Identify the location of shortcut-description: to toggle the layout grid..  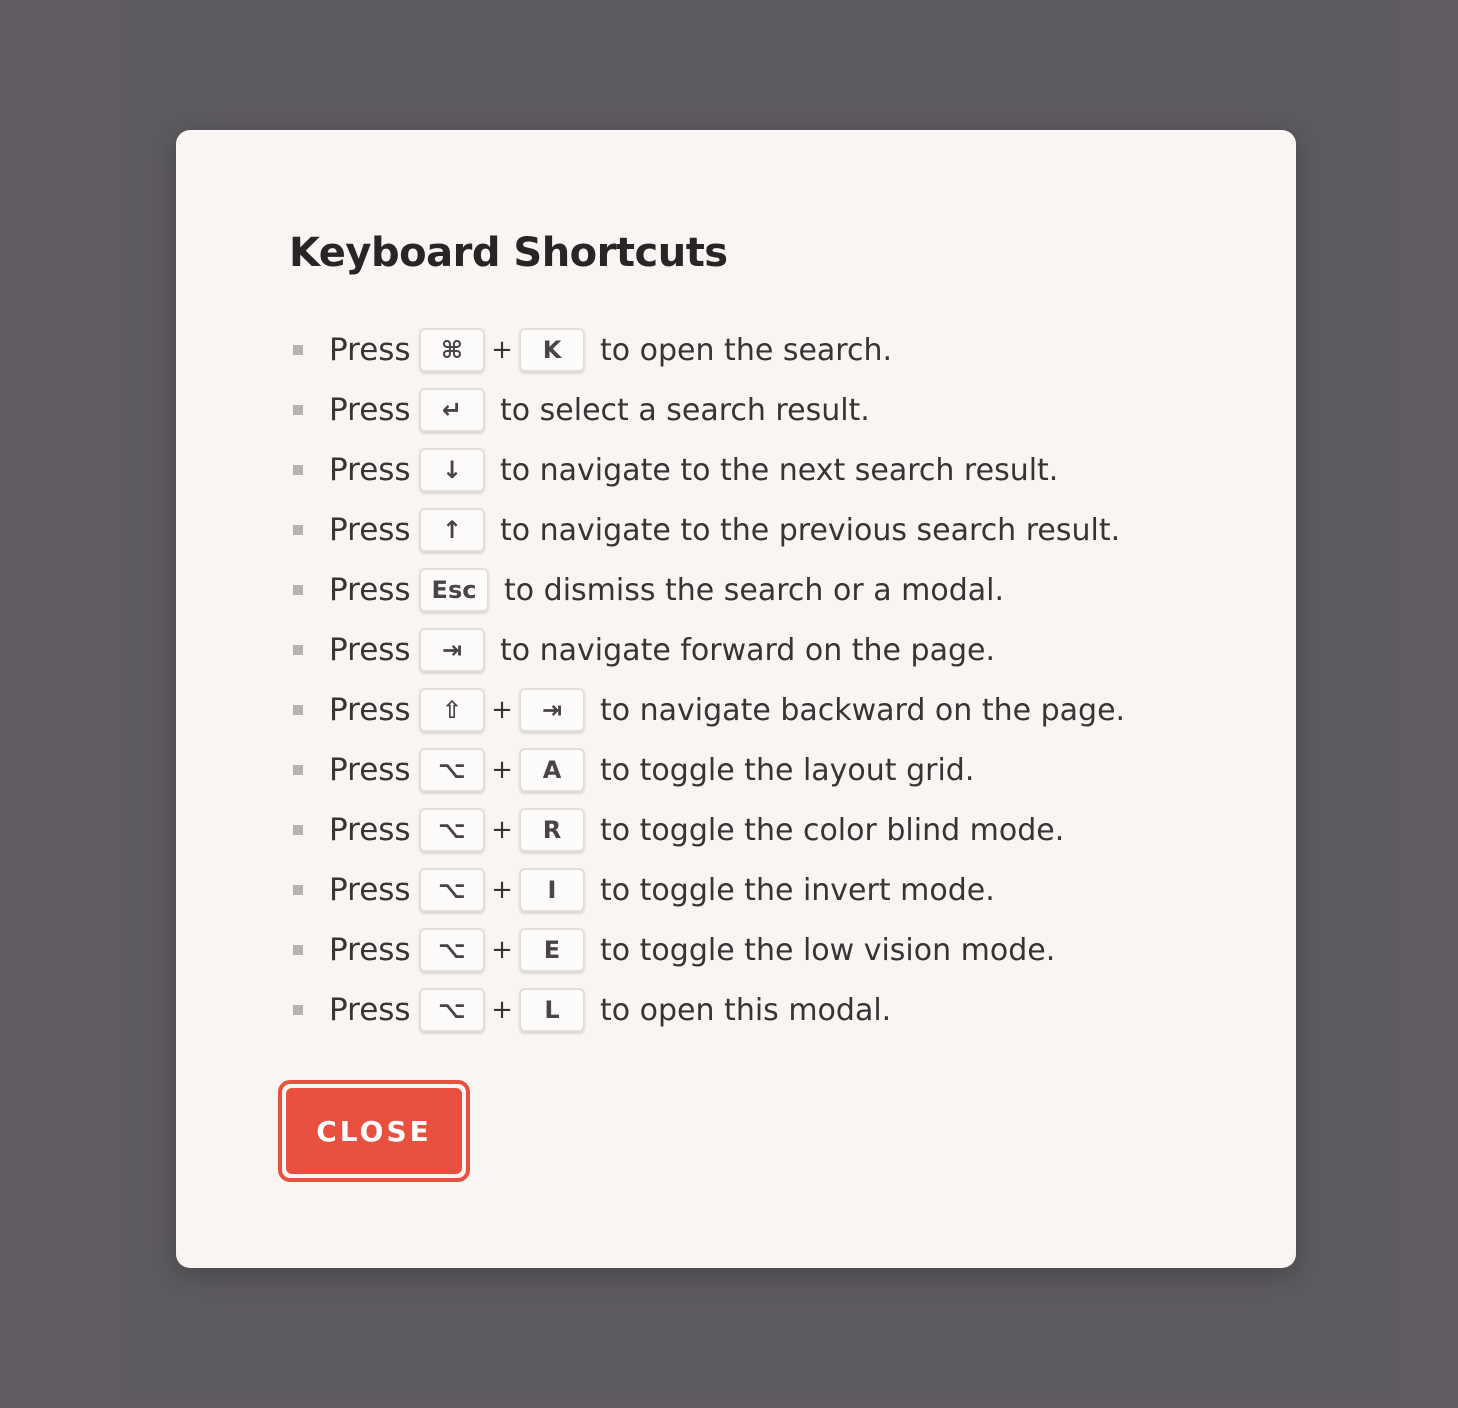
(787, 770).